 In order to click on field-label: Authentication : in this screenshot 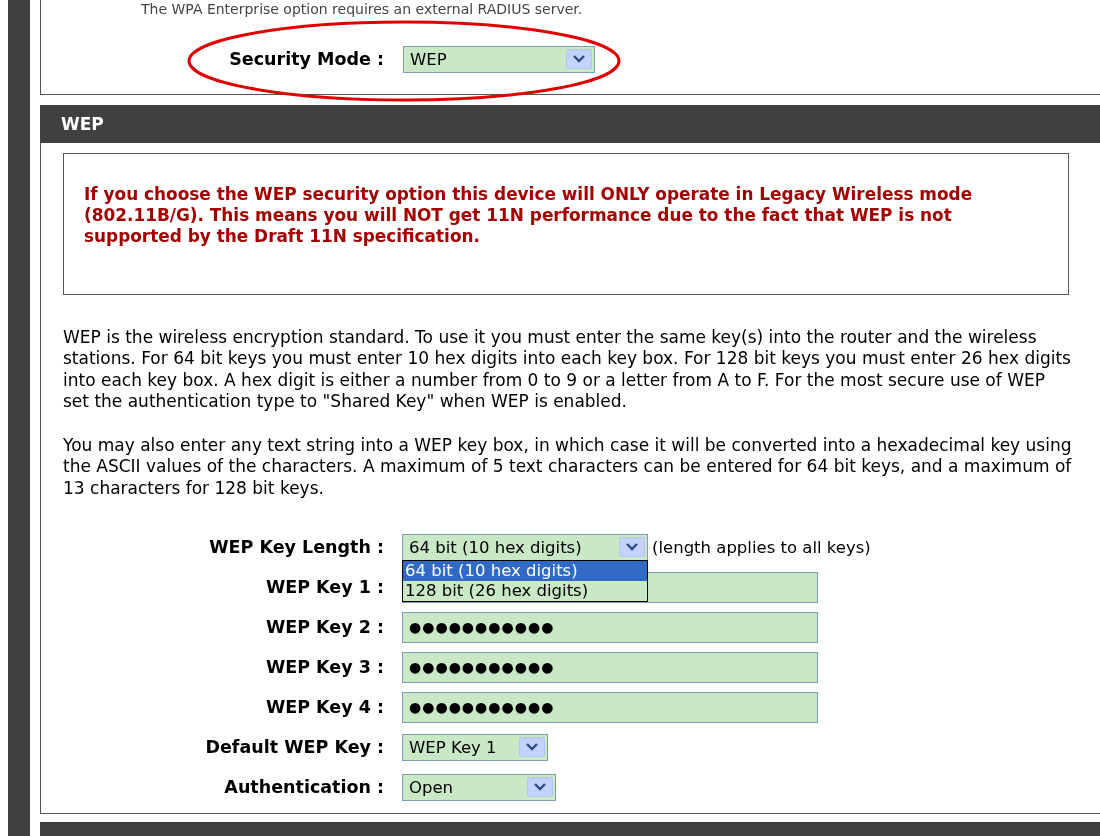, I will do `click(303, 787)`.